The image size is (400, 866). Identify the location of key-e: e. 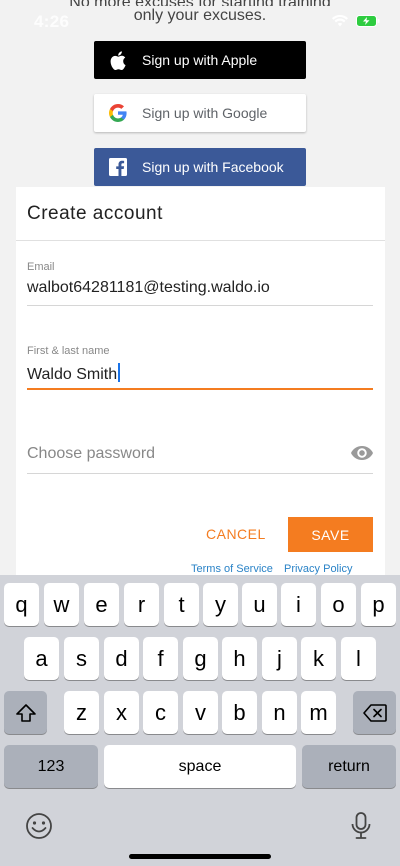
(101, 604).